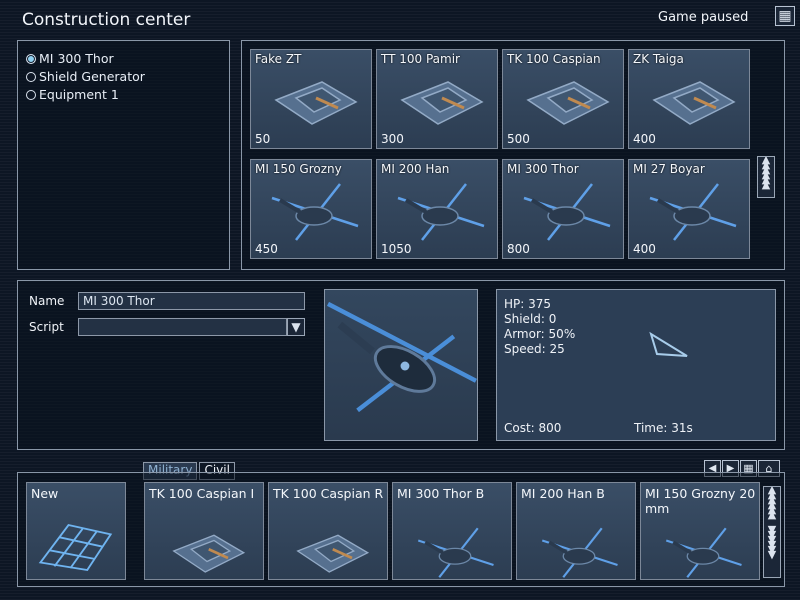 The height and width of the screenshot is (600, 800). What do you see at coordinates (296, 327) in the screenshot?
I see `chevron-down-icon: ▼` at bounding box center [296, 327].